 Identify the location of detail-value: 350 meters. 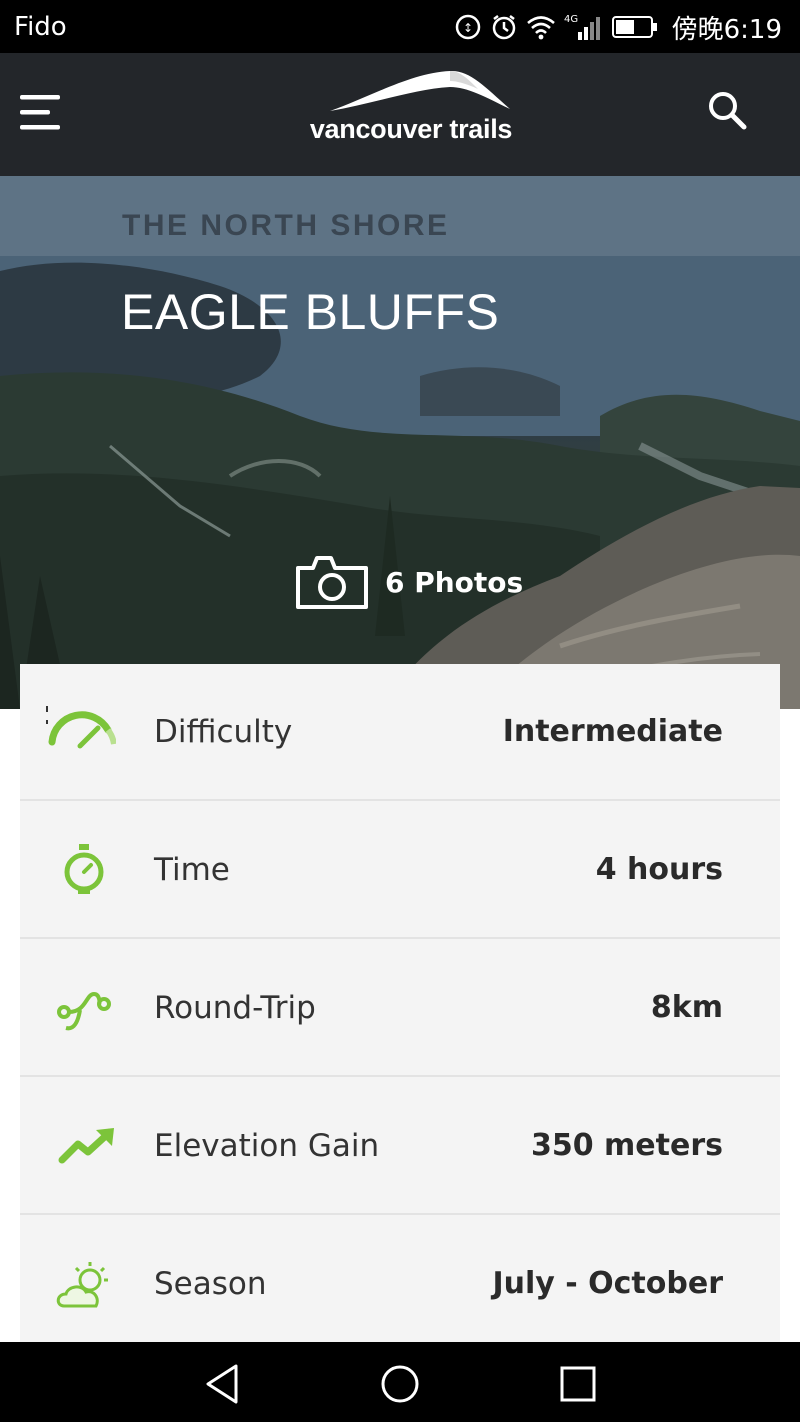
(626, 1145).